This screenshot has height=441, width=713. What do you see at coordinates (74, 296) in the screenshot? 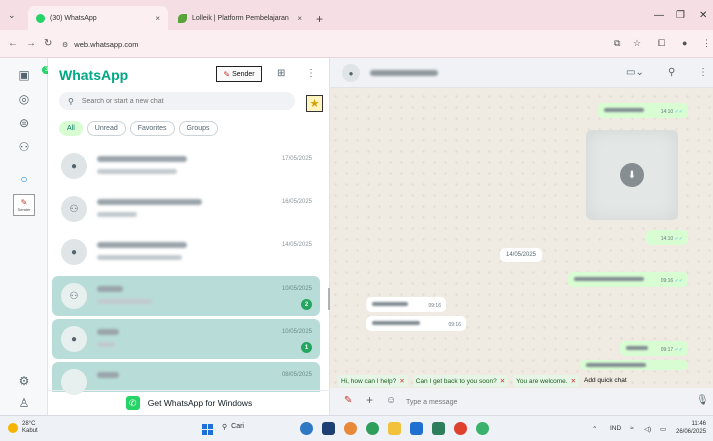
I see `group-icon: ⚇` at bounding box center [74, 296].